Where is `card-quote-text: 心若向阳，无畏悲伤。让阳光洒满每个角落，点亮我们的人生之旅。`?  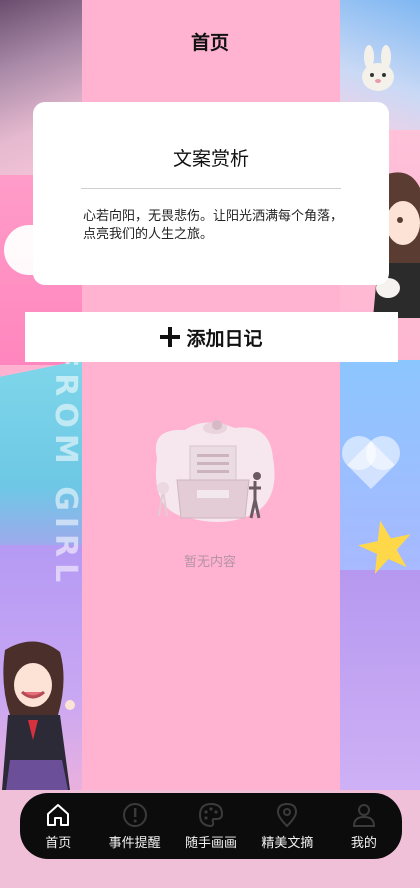
card-quote-text: 心若向阳，无畏悲伤。让阳光洒满每个角落，点亮我们的人生之旅。 is located at coordinates (213, 225).